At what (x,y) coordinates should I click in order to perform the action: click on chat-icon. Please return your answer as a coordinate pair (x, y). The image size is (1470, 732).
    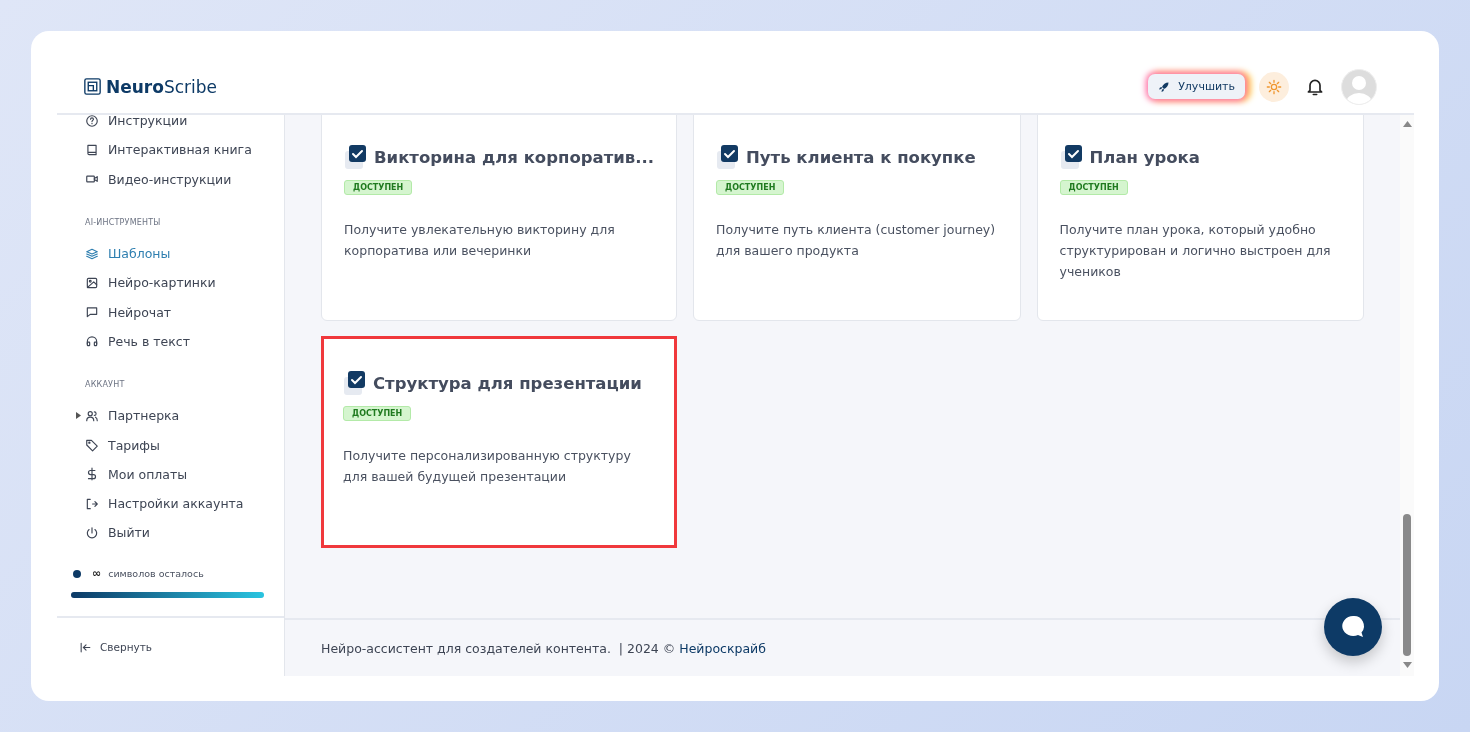
    Looking at the image, I should click on (92, 312).